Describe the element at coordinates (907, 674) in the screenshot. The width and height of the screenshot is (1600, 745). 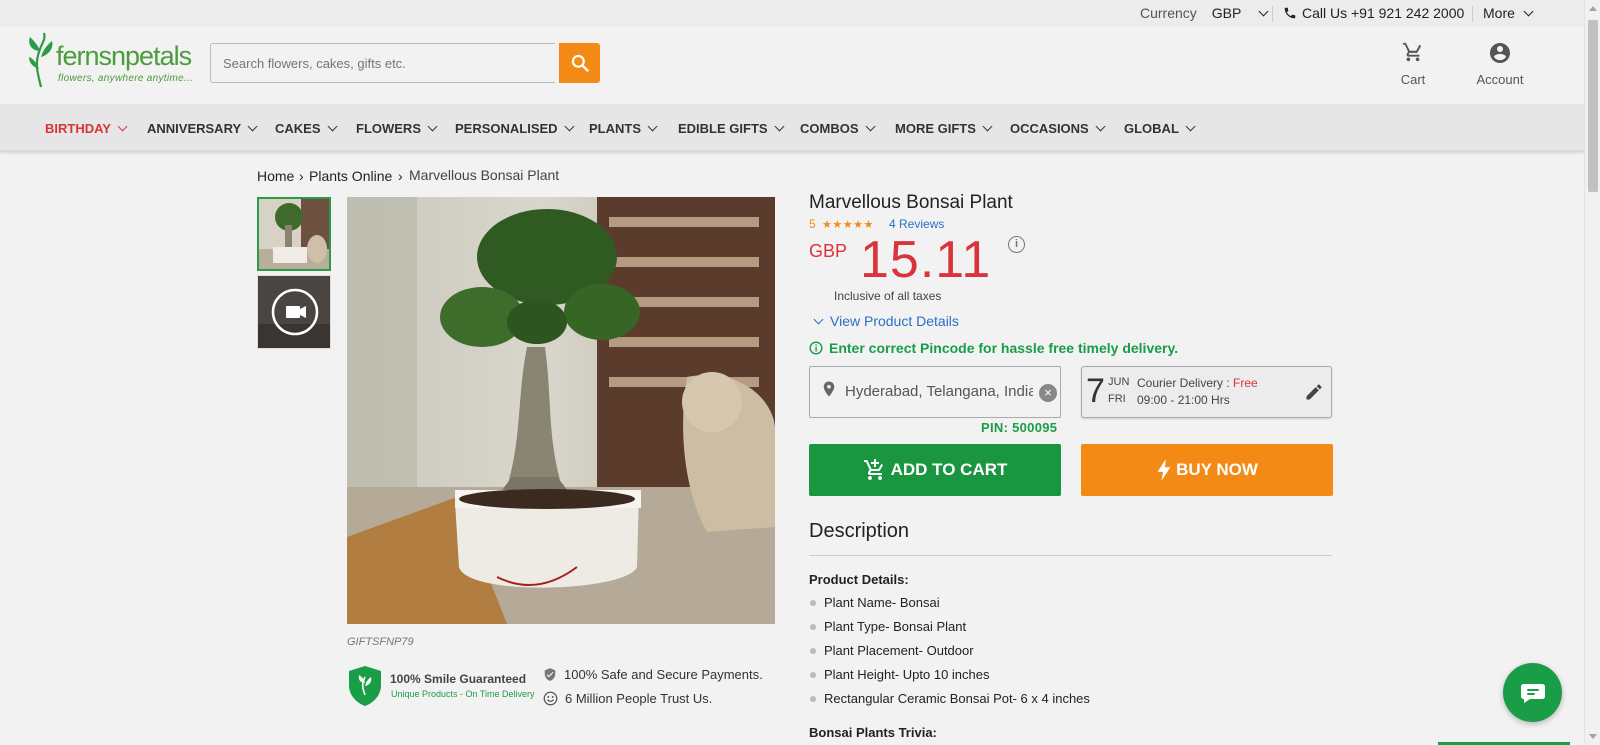
I see `list-item-text: Plant Height- Upto 10 inches` at that location.